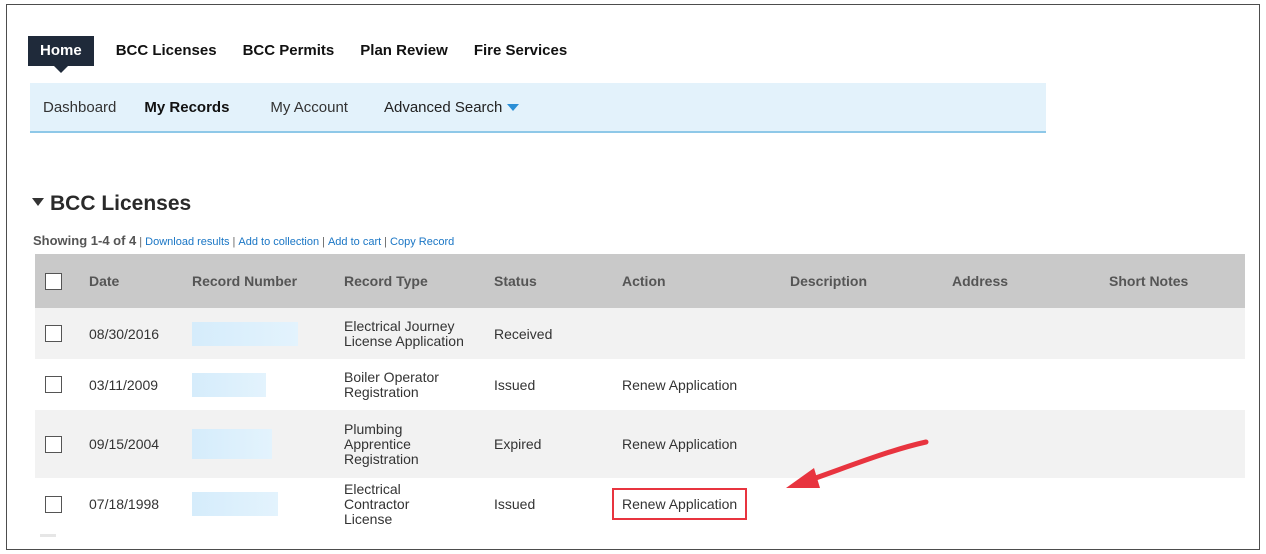  I want to click on record-type: Electrical Journey License Application, so click(411, 333).